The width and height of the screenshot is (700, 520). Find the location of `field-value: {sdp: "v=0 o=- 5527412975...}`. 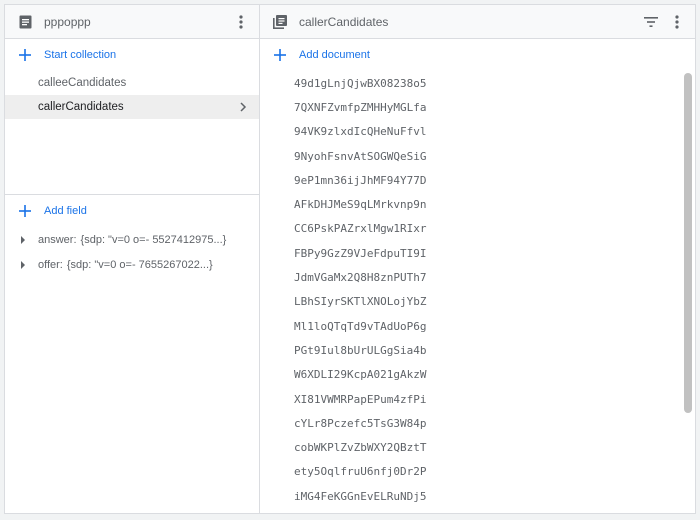

field-value: {sdp: "v=0 o=- 5527412975...} is located at coordinates (153, 239).